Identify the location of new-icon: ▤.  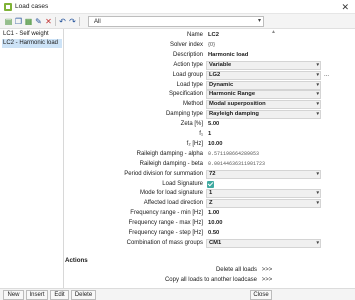
(8, 21).